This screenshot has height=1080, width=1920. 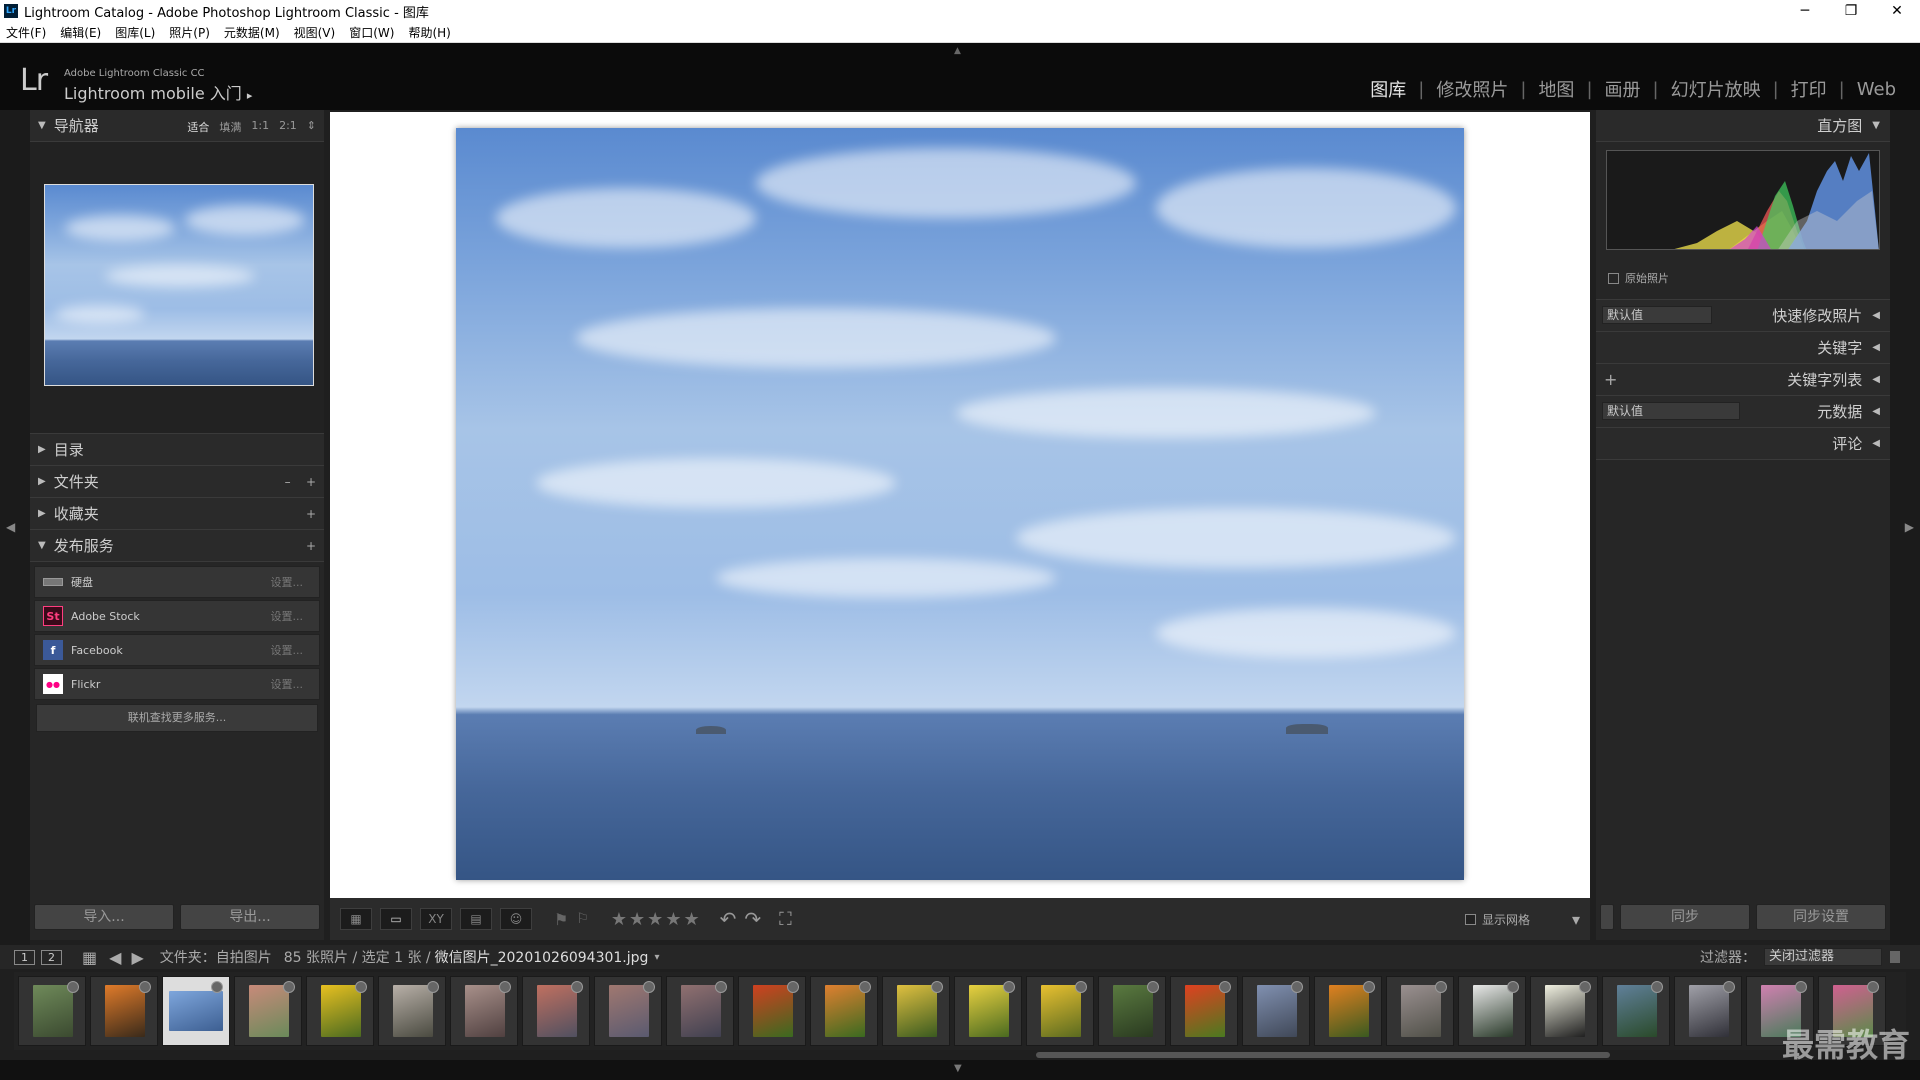 What do you see at coordinates (1809, 89) in the screenshot?
I see `module-print: 打印` at bounding box center [1809, 89].